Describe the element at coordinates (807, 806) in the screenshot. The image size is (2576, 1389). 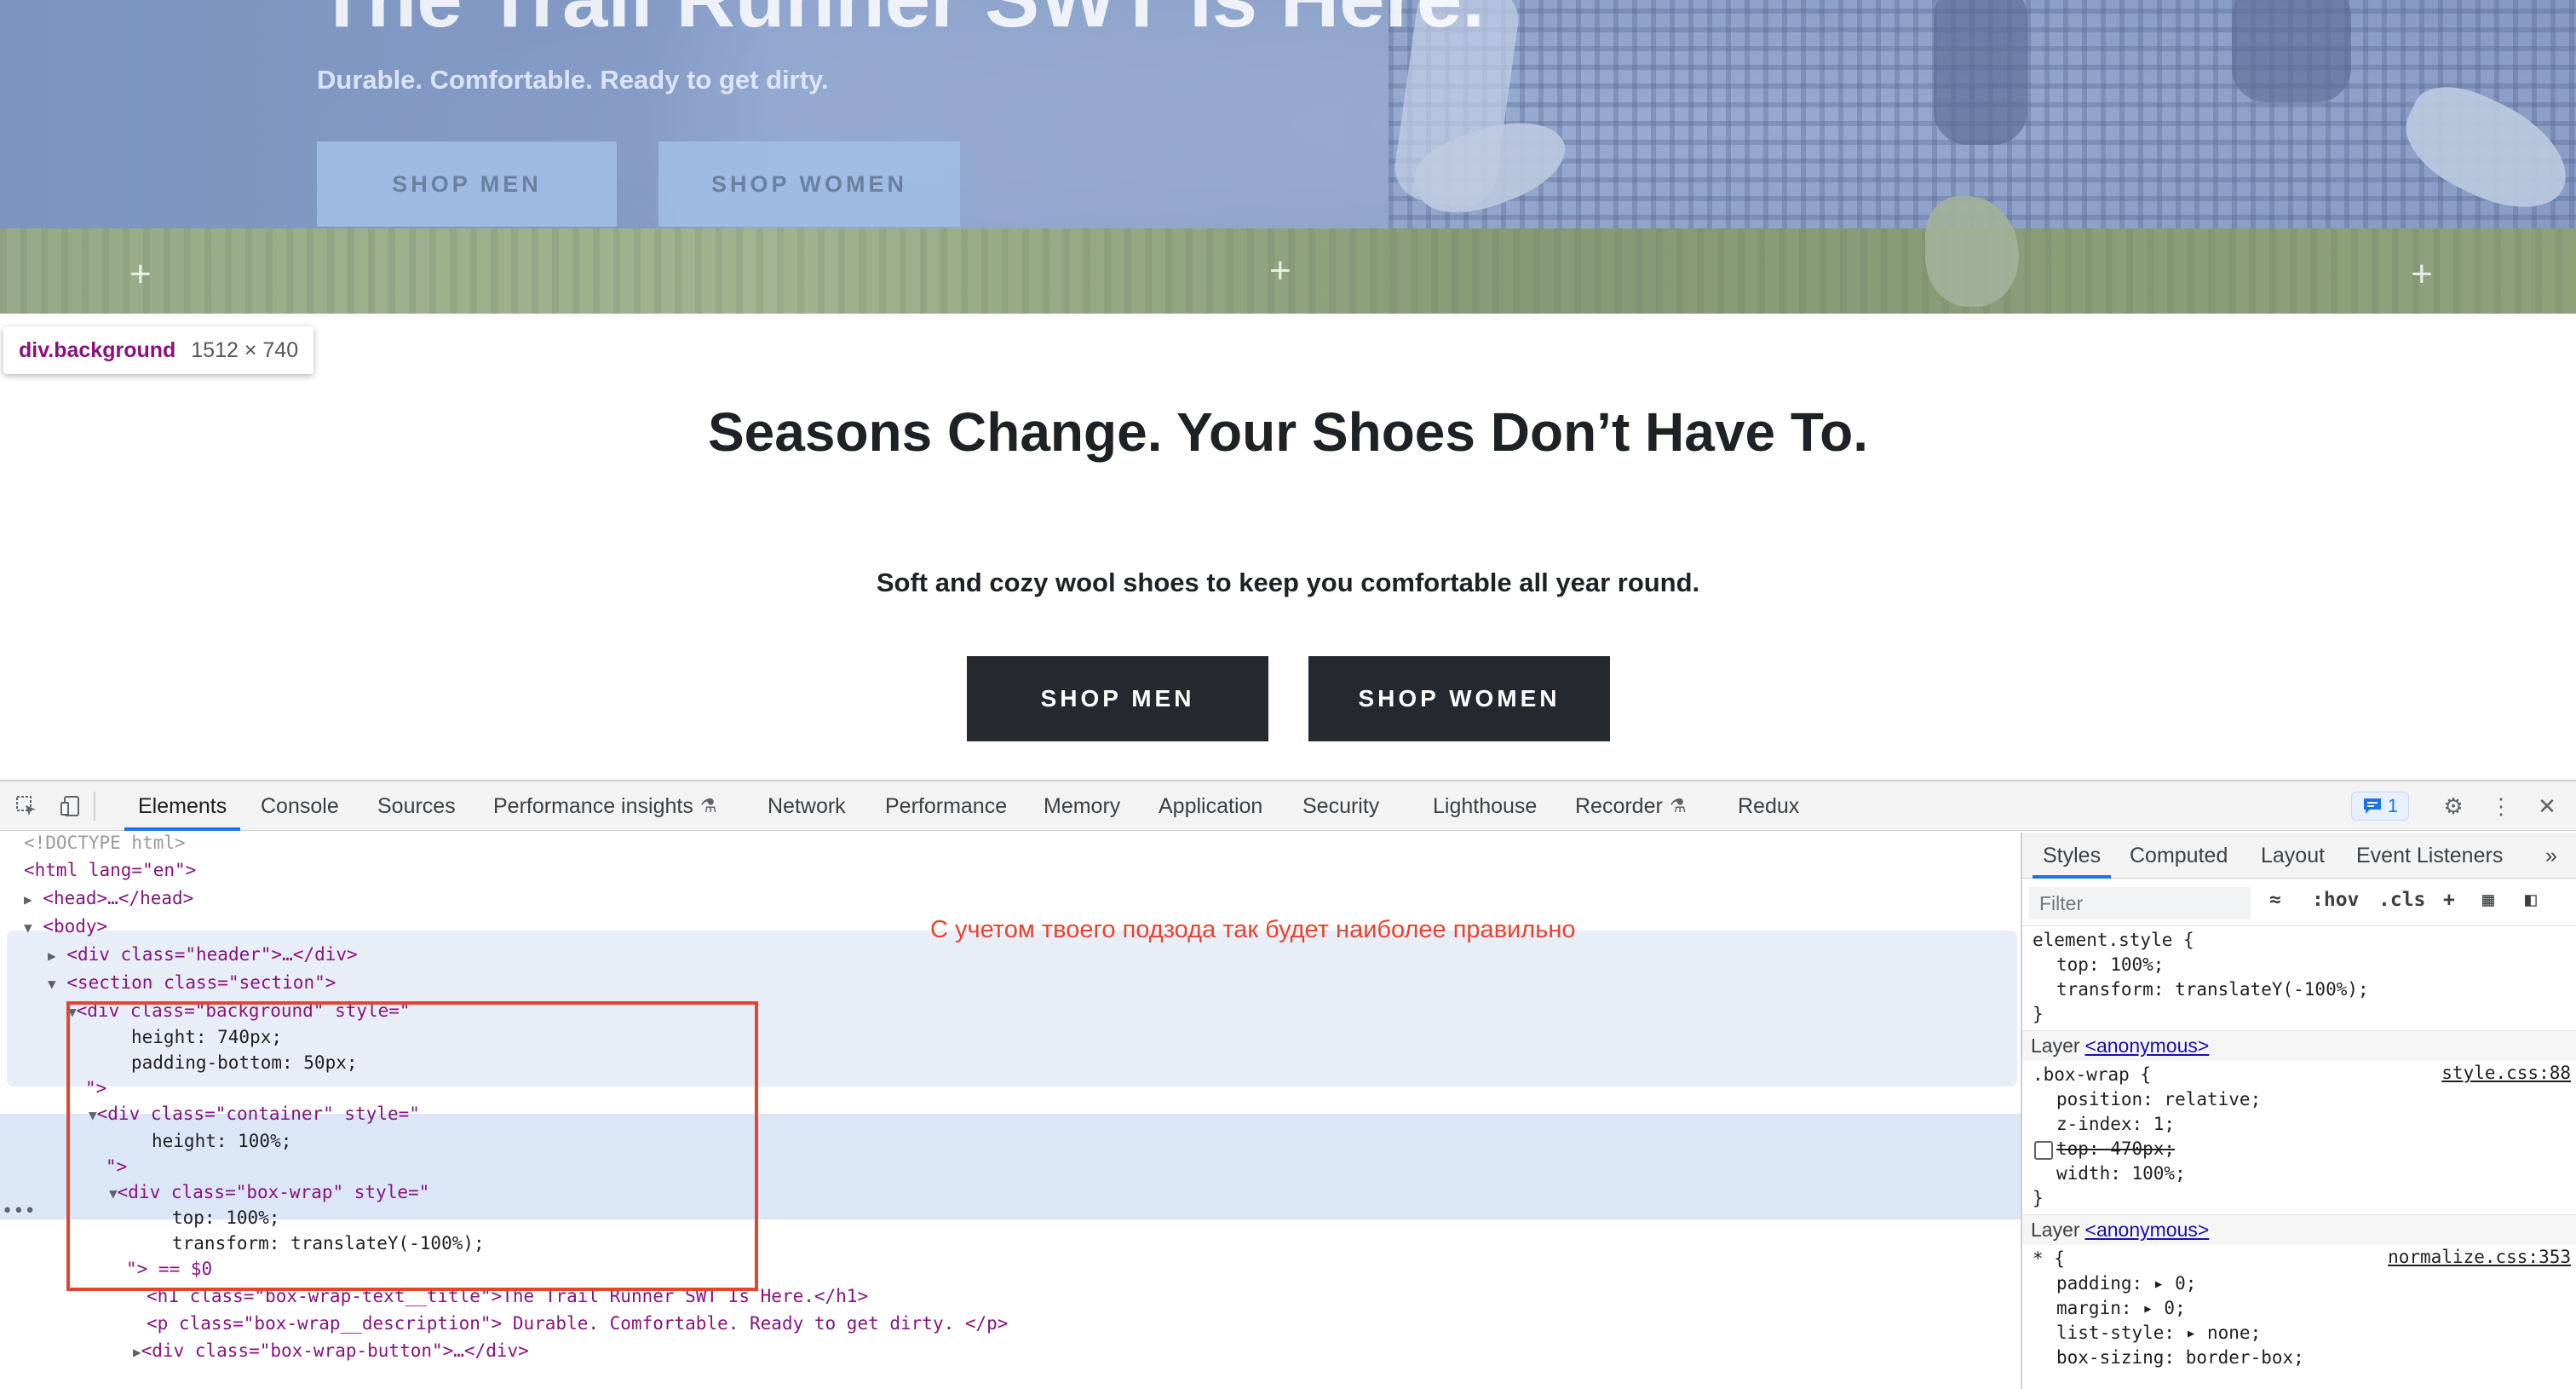
I see `tab-network: Network` at that location.